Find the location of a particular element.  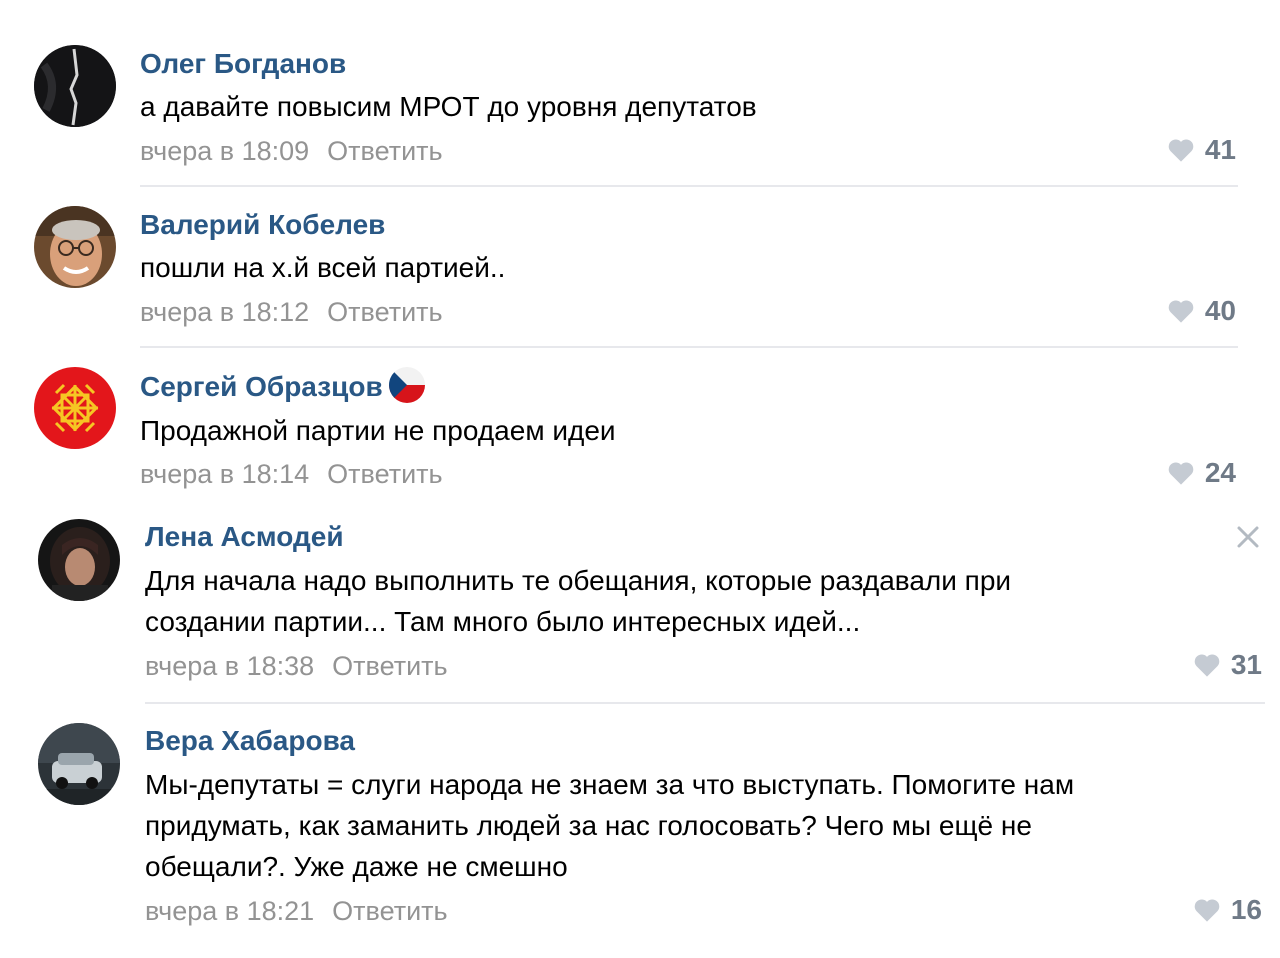

like-count: 31 is located at coordinates (1246, 664).